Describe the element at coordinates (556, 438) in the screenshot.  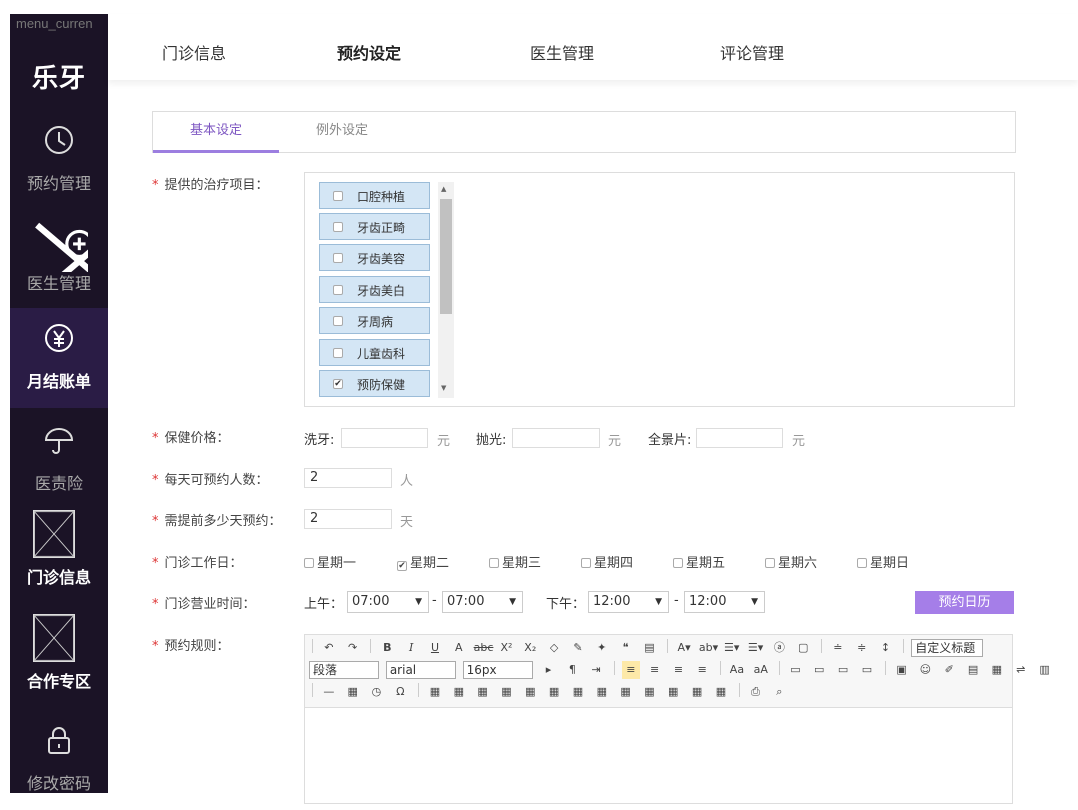
I see `polish-price-input` at that location.